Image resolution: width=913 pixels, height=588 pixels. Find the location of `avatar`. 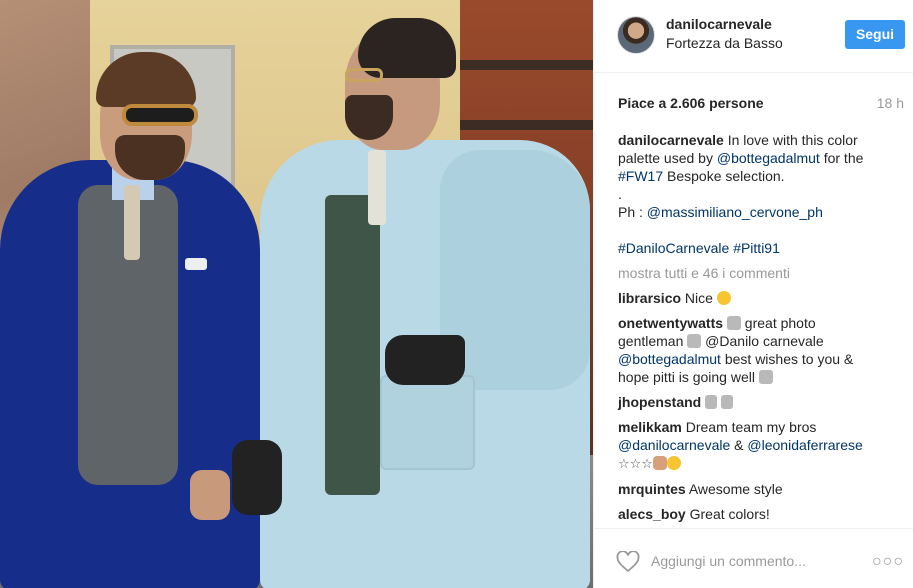

avatar is located at coordinates (636, 35).